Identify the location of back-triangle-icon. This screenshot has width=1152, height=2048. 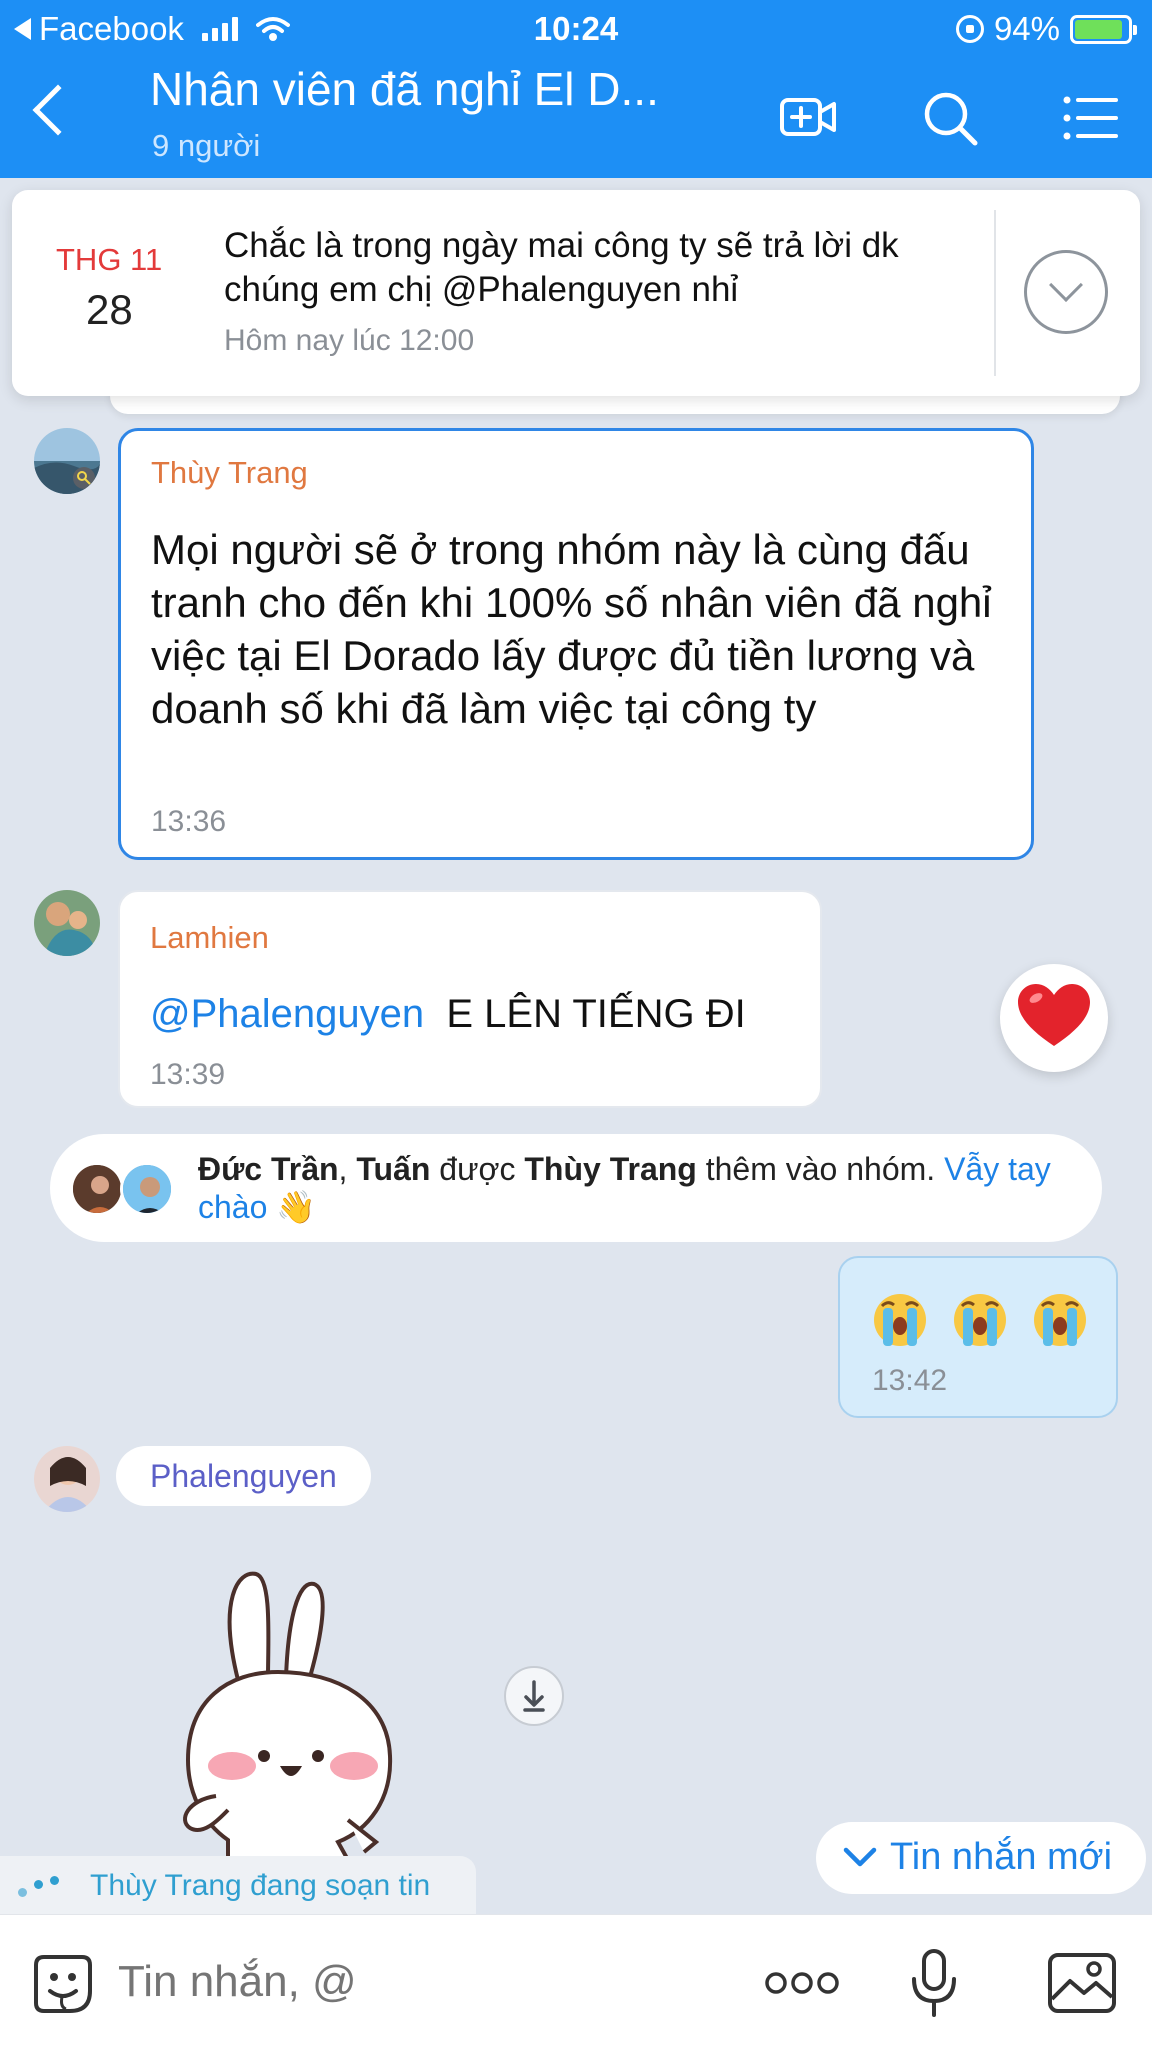
(22, 29).